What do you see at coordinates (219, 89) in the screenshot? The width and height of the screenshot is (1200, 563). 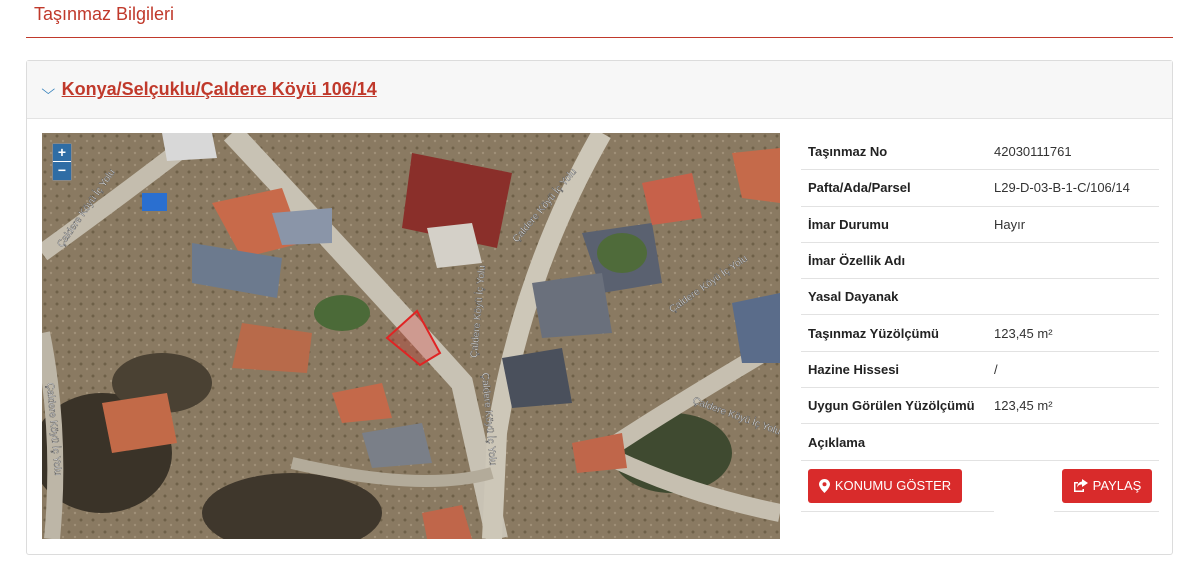 I see `property-location-link: Konya/Selçuklu/Çaldere Köyü 106/14` at bounding box center [219, 89].